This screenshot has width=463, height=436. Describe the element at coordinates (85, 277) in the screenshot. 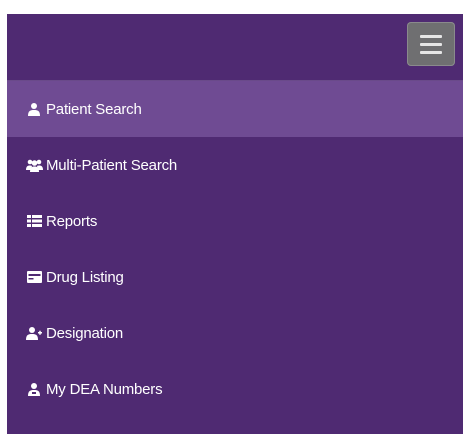

I see `nav-item-label: Drug Listing` at that location.